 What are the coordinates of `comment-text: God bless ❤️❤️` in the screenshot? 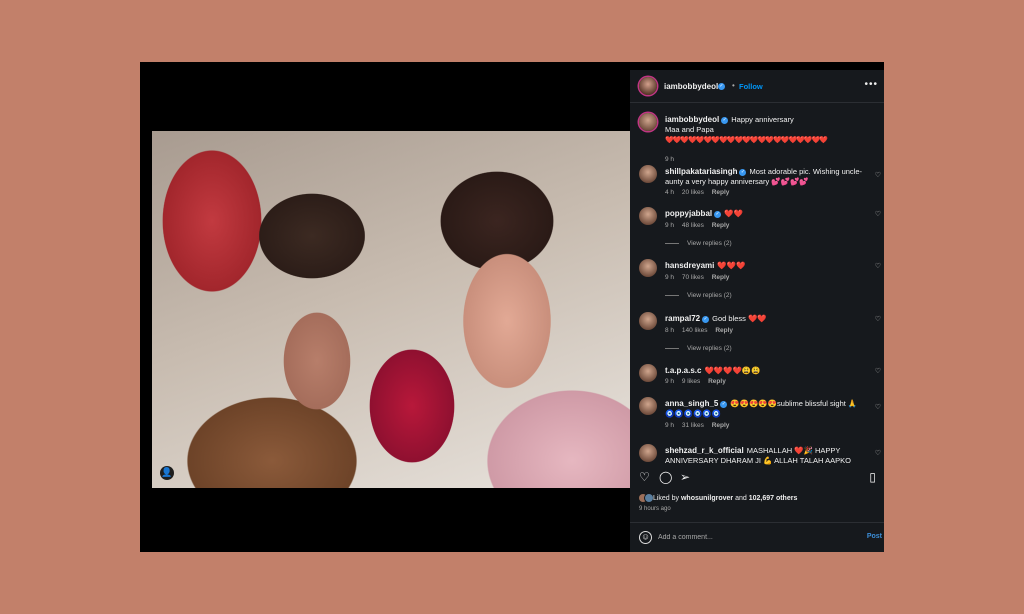 It's located at (739, 318).